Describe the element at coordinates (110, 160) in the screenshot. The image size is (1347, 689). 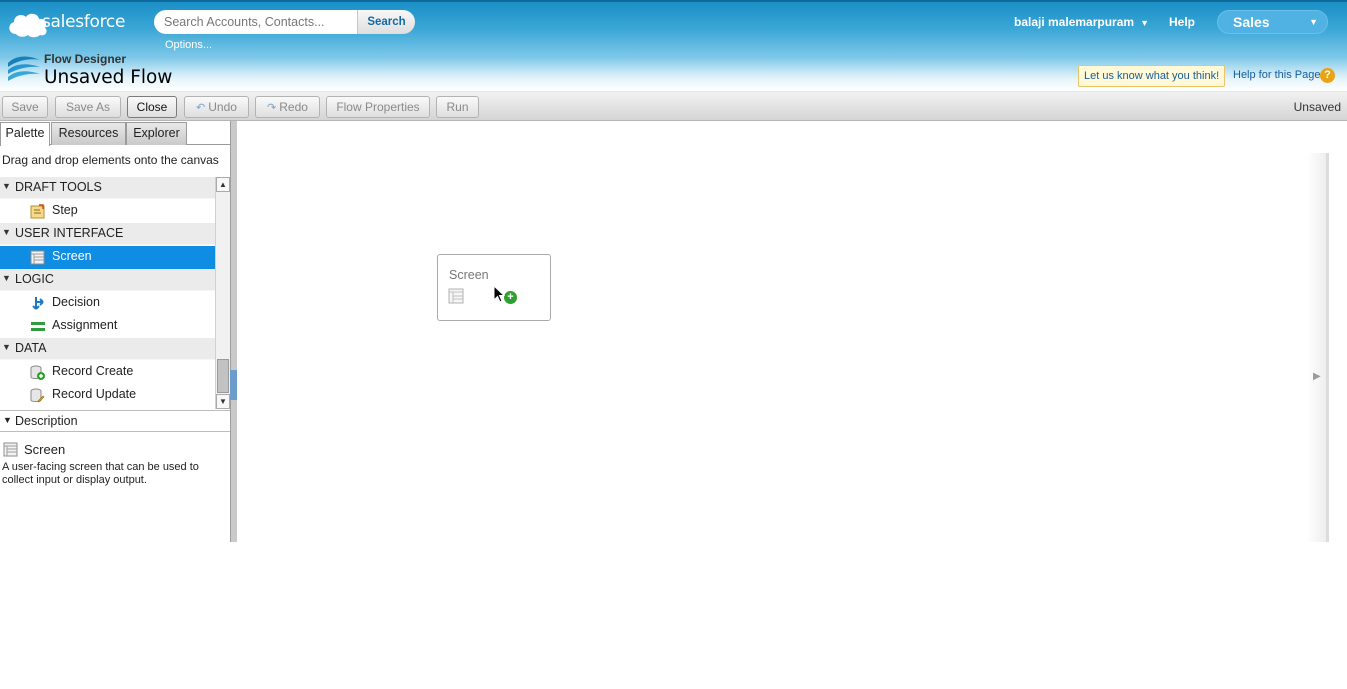
I see `palette-hint: Drag and drop elements onto the canvas` at that location.